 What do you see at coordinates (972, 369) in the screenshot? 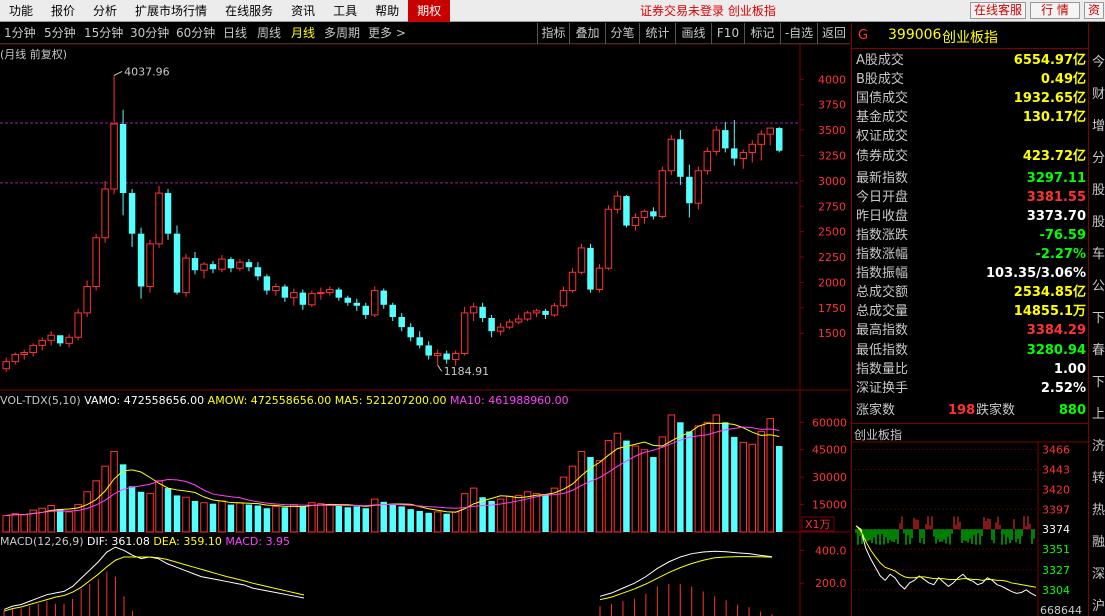
I see `quote-row: 指数量比 1.00` at bounding box center [972, 369].